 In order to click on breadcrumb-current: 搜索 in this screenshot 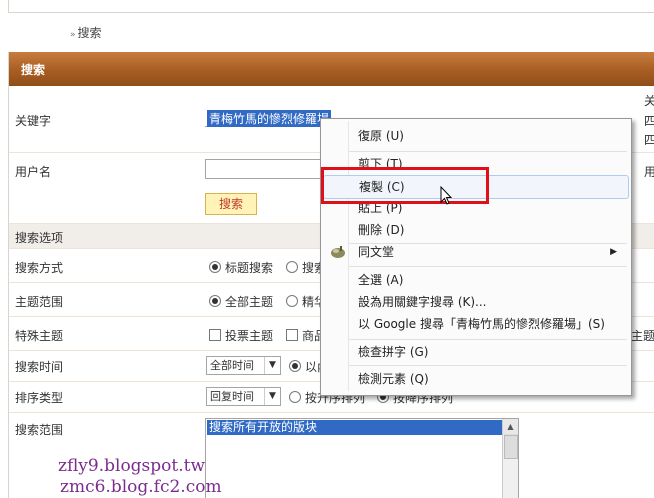, I will do `click(90, 33)`.